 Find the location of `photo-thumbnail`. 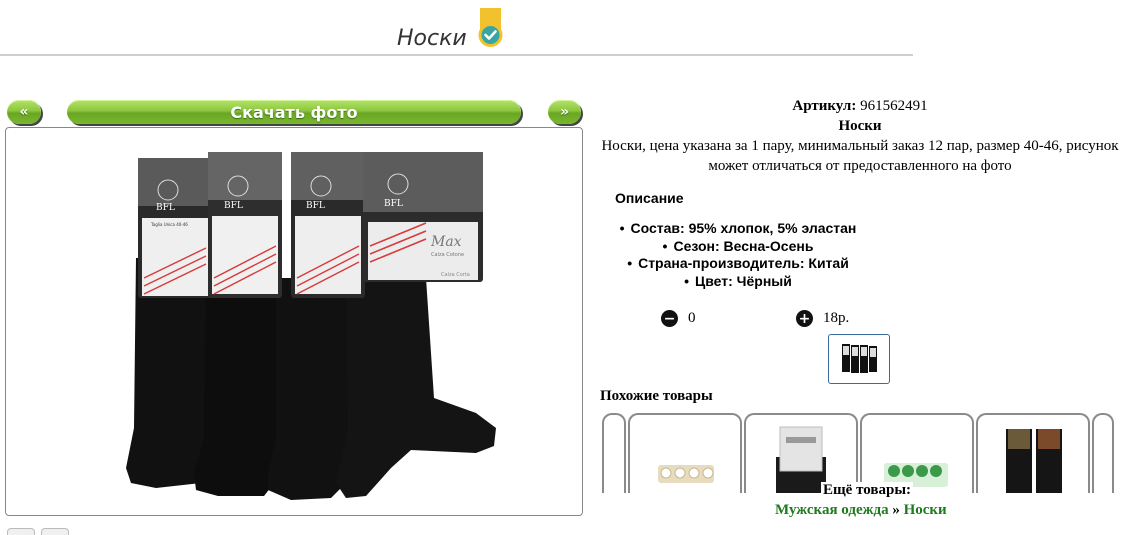

photo-thumbnail is located at coordinates (859, 359).